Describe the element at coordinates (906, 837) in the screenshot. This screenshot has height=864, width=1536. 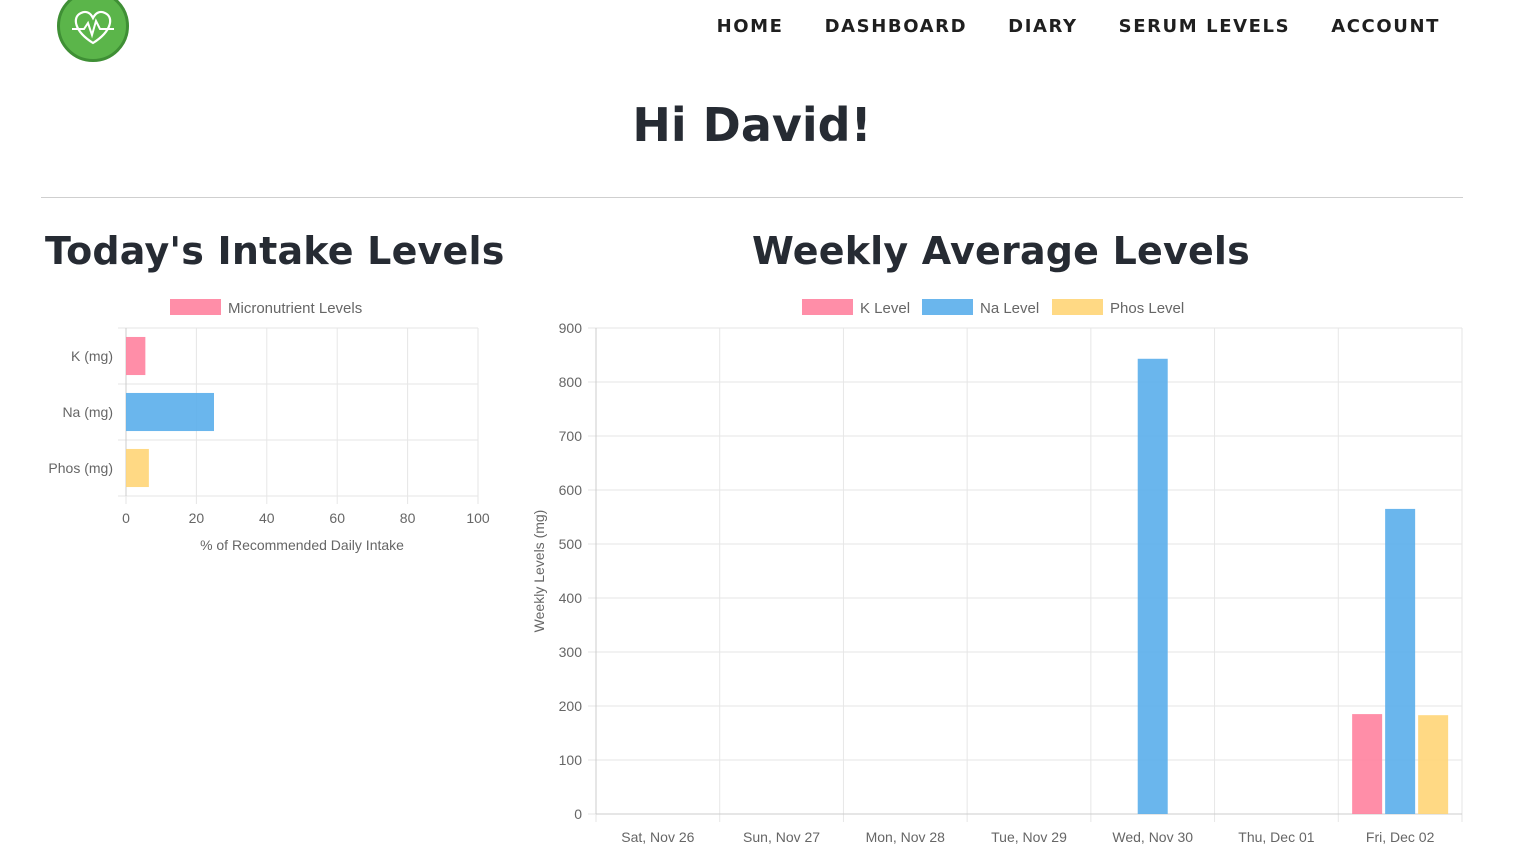
I see `x-tick-label: Mon, Nov 28` at that location.